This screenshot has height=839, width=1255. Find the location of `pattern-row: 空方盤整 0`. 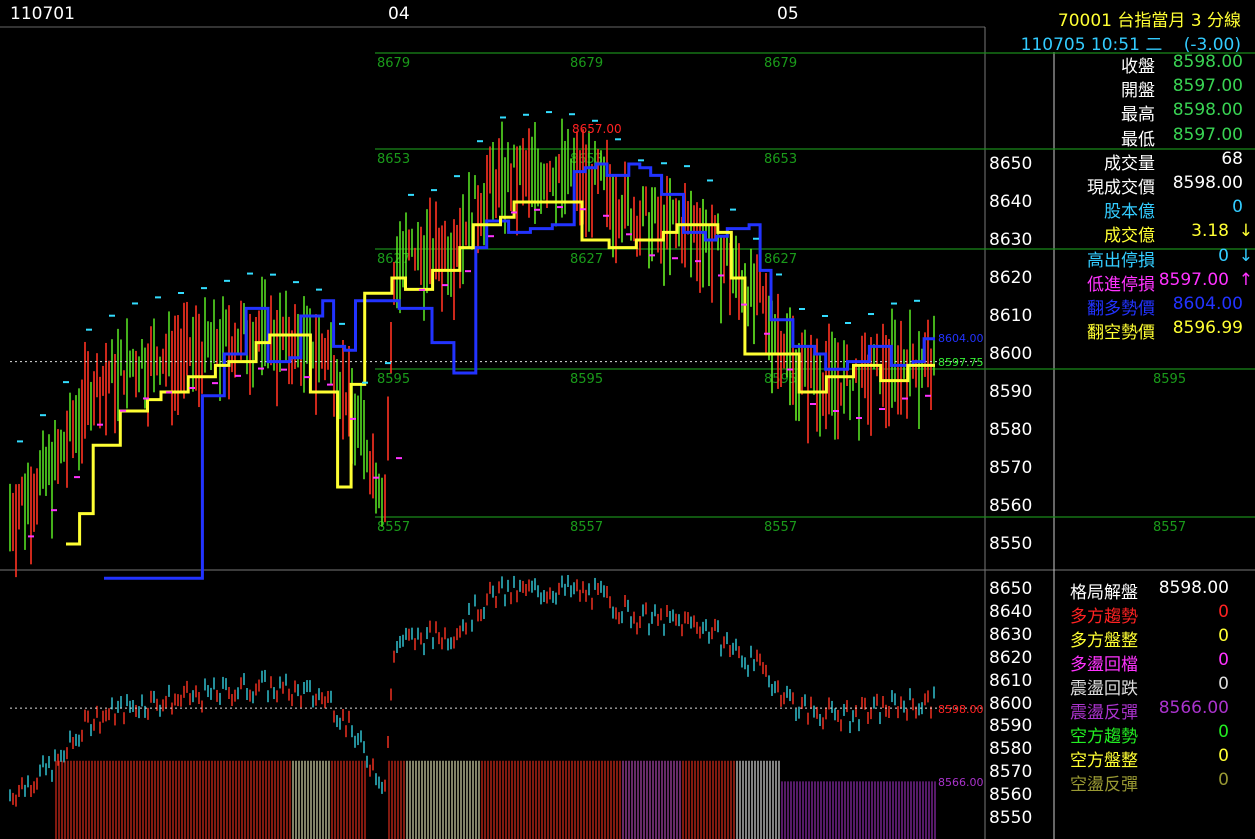

pattern-row: 空方盤整 0 is located at coordinates (1150, 758).